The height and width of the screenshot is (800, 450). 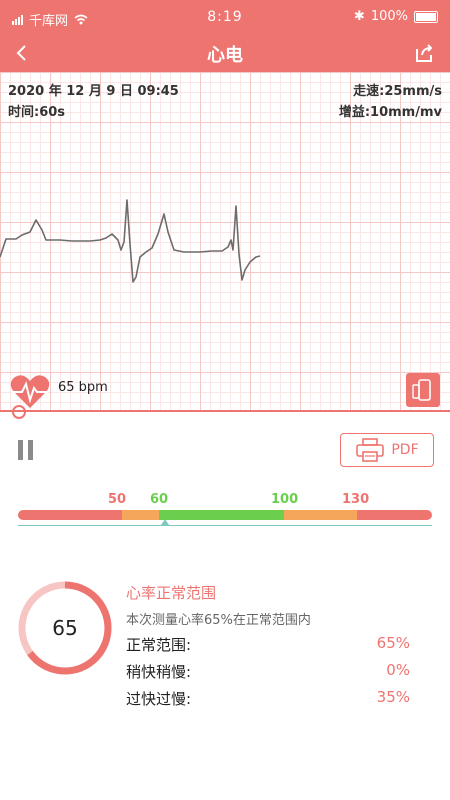 What do you see at coordinates (398, 670) in the screenshot?
I see `row-value: 0%` at bounding box center [398, 670].